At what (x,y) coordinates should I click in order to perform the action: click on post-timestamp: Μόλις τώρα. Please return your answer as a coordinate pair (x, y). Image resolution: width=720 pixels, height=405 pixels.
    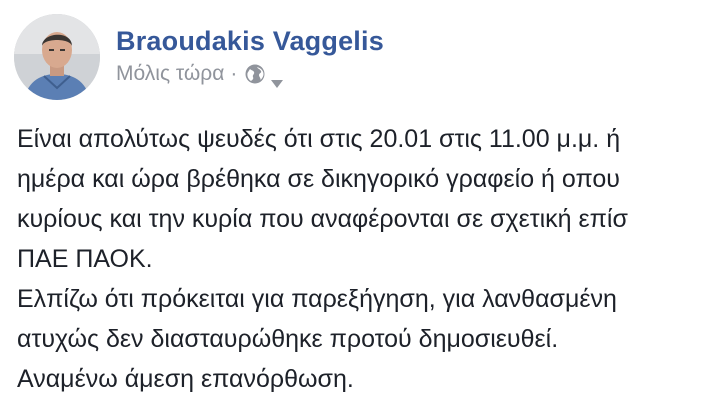
    Looking at the image, I should click on (170, 74).